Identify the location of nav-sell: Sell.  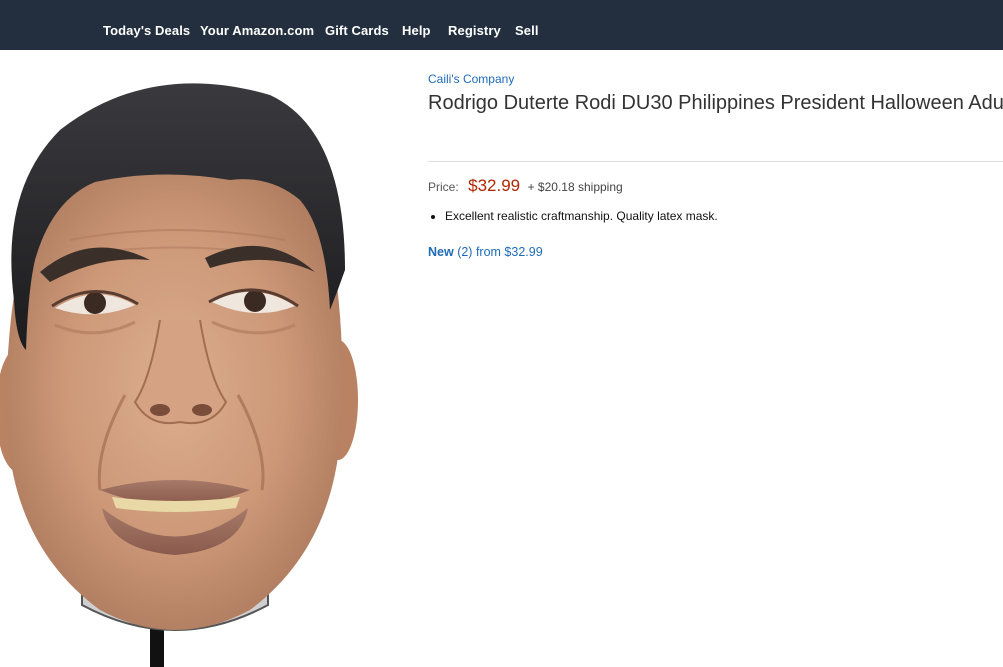
(527, 30).